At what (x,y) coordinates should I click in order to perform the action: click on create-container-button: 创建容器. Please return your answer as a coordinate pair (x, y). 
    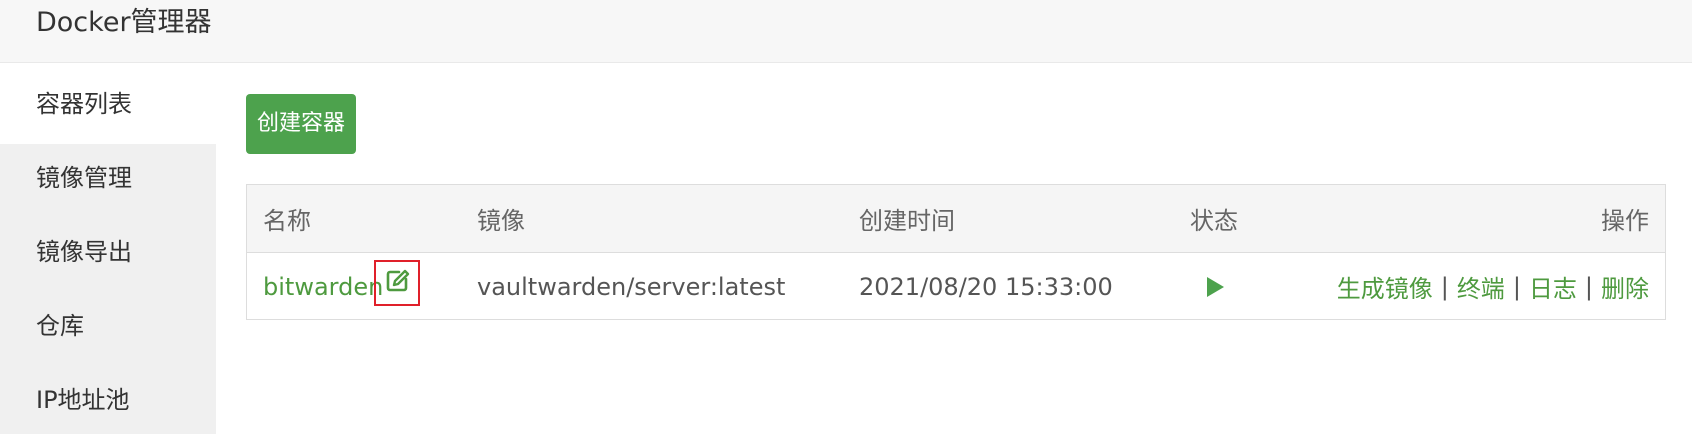
    Looking at the image, I should click on (301, 124).